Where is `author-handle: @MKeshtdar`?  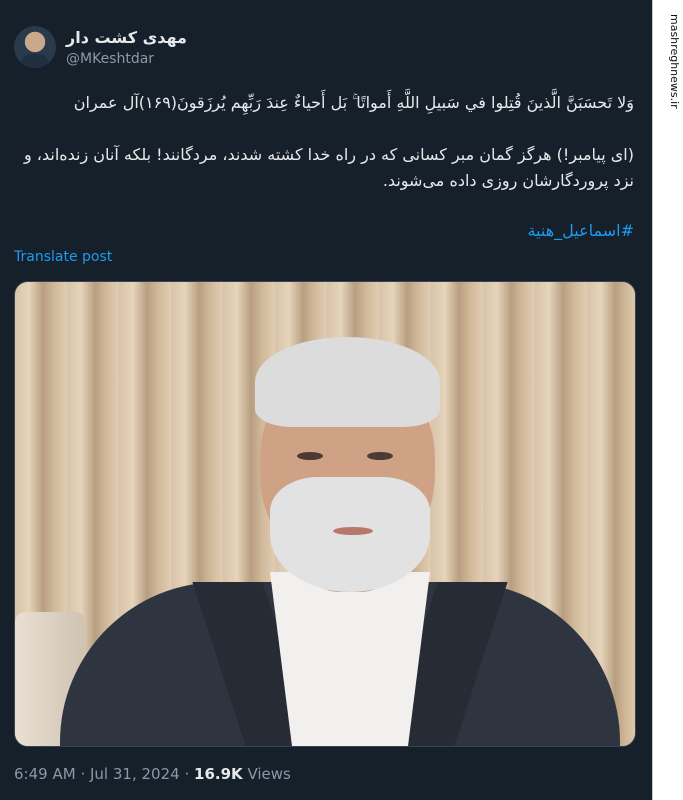 author-handle: @MKeshtdar is located at coordinates (110, 59).